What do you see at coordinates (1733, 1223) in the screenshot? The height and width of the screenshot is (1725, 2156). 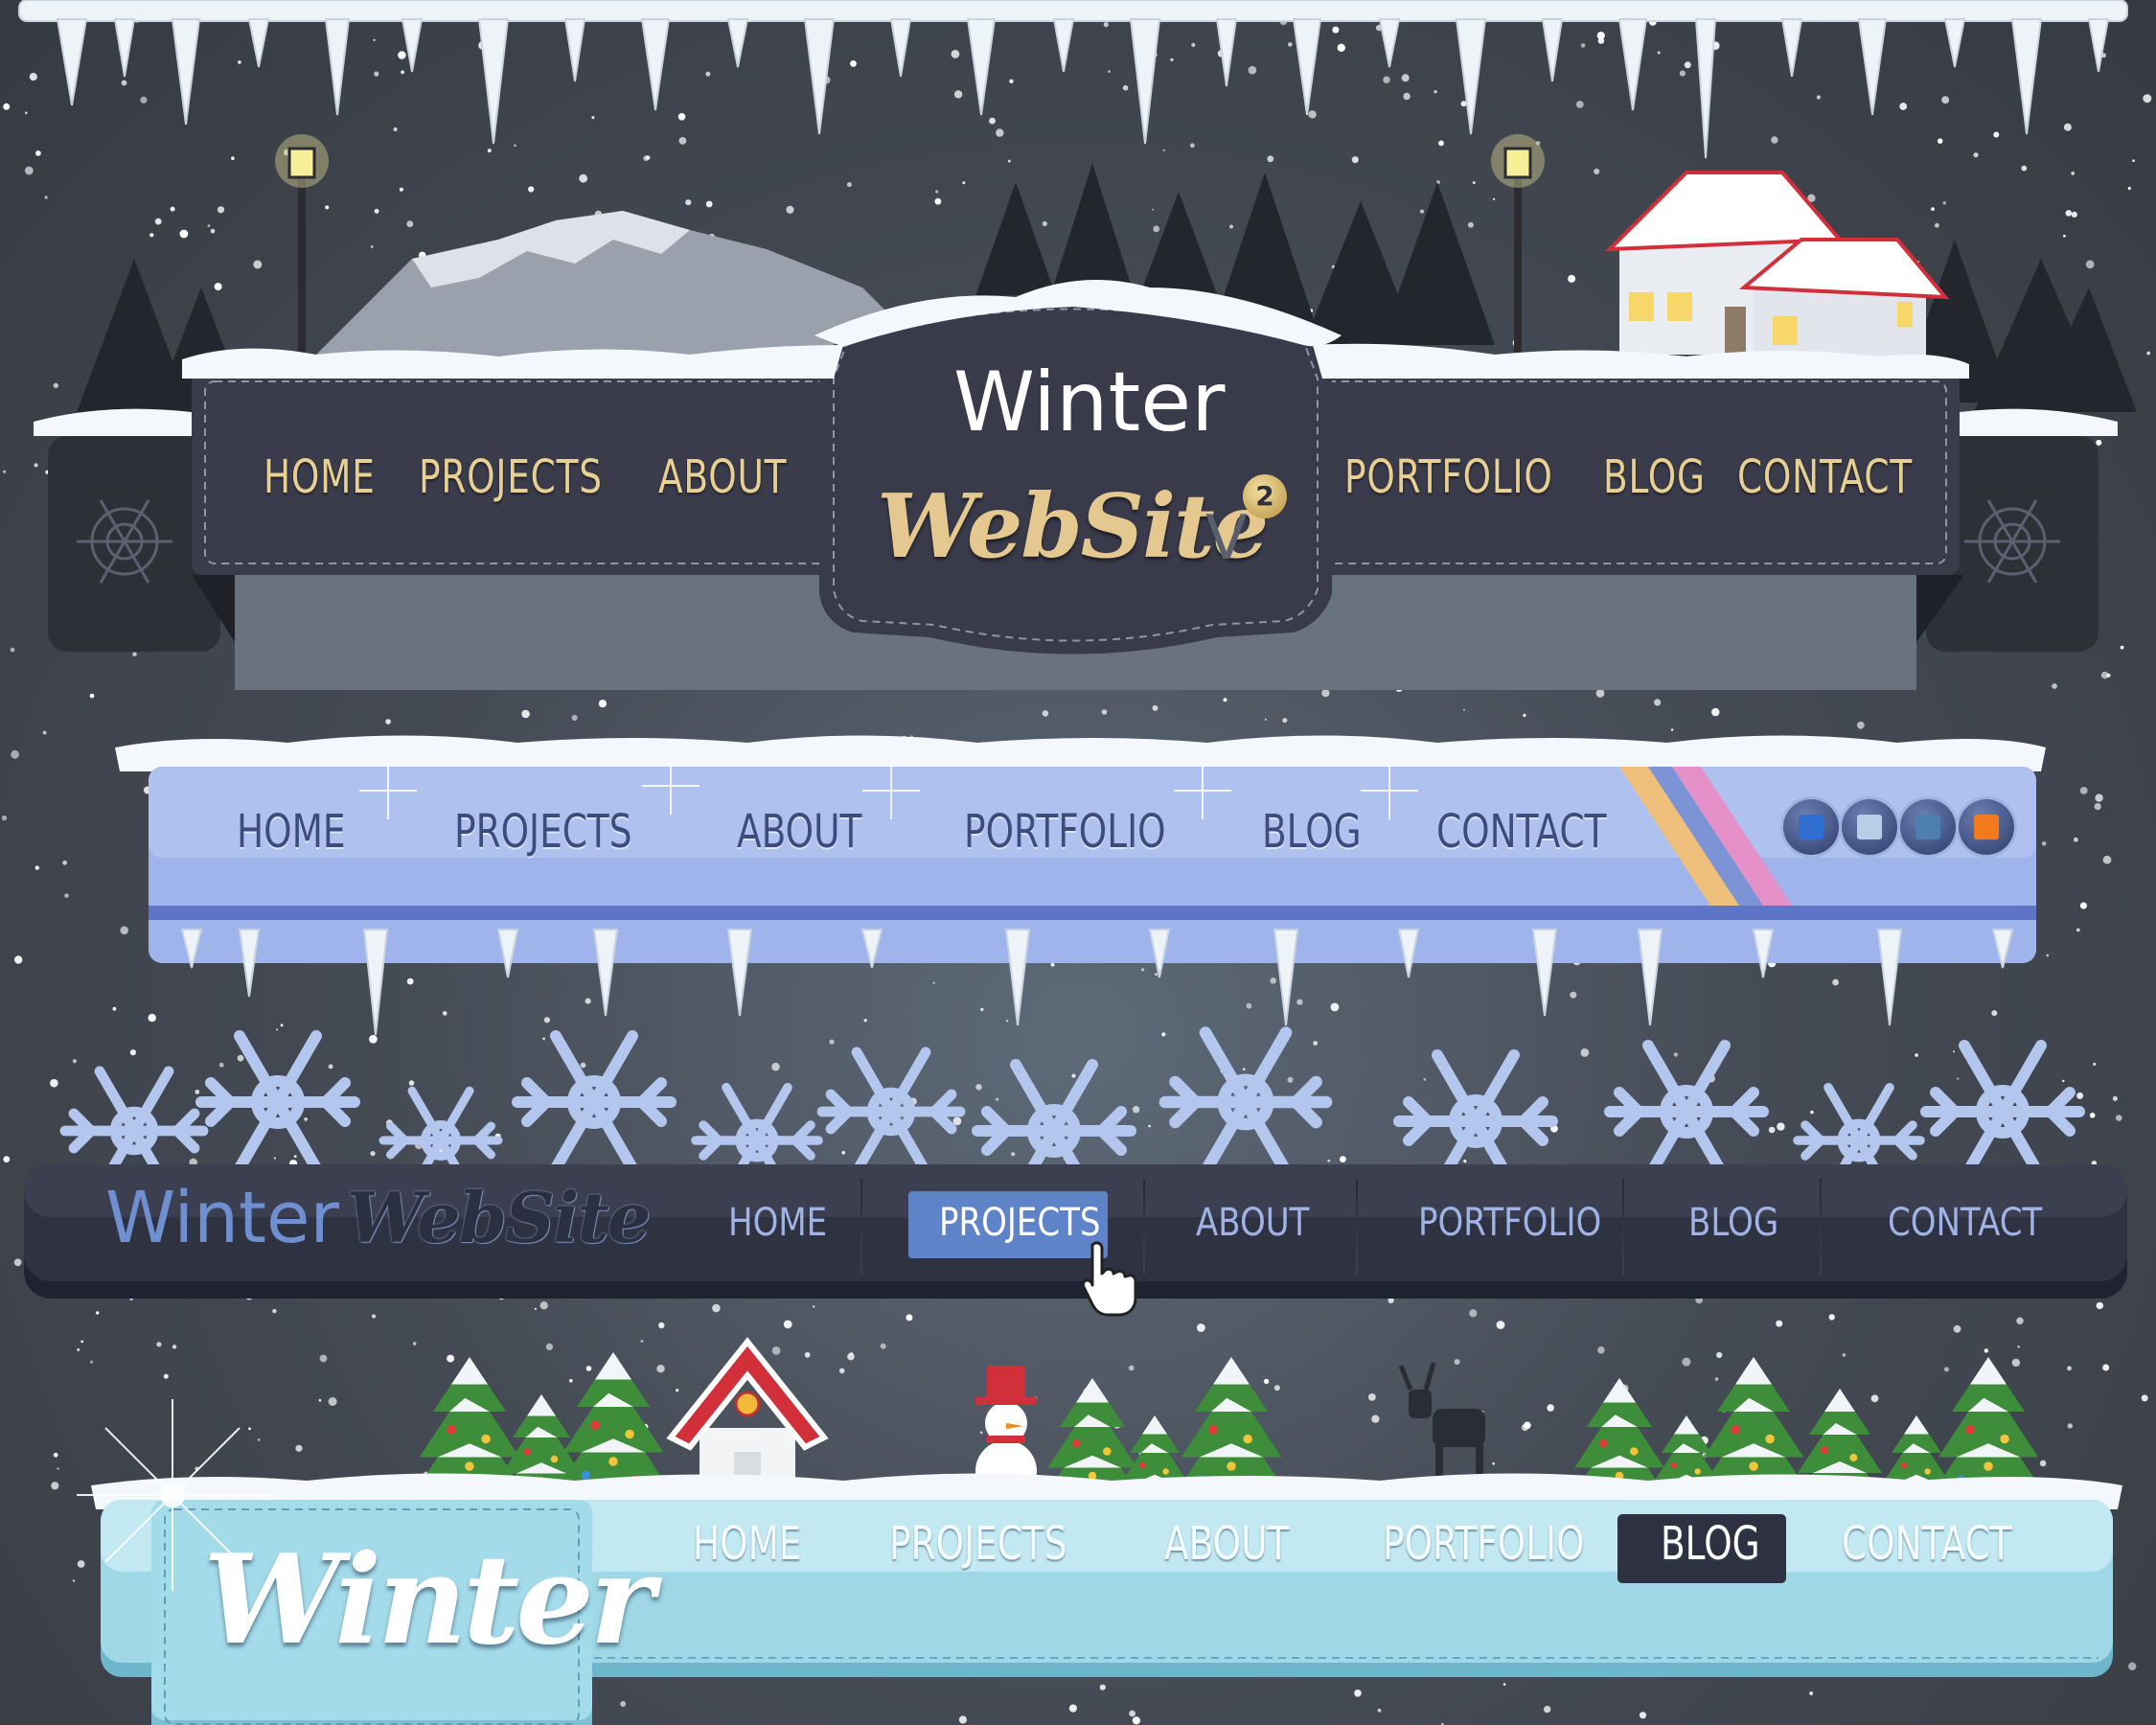 I see `nav3-blog-link: BLOG` at bounding box center [1733, 1223].